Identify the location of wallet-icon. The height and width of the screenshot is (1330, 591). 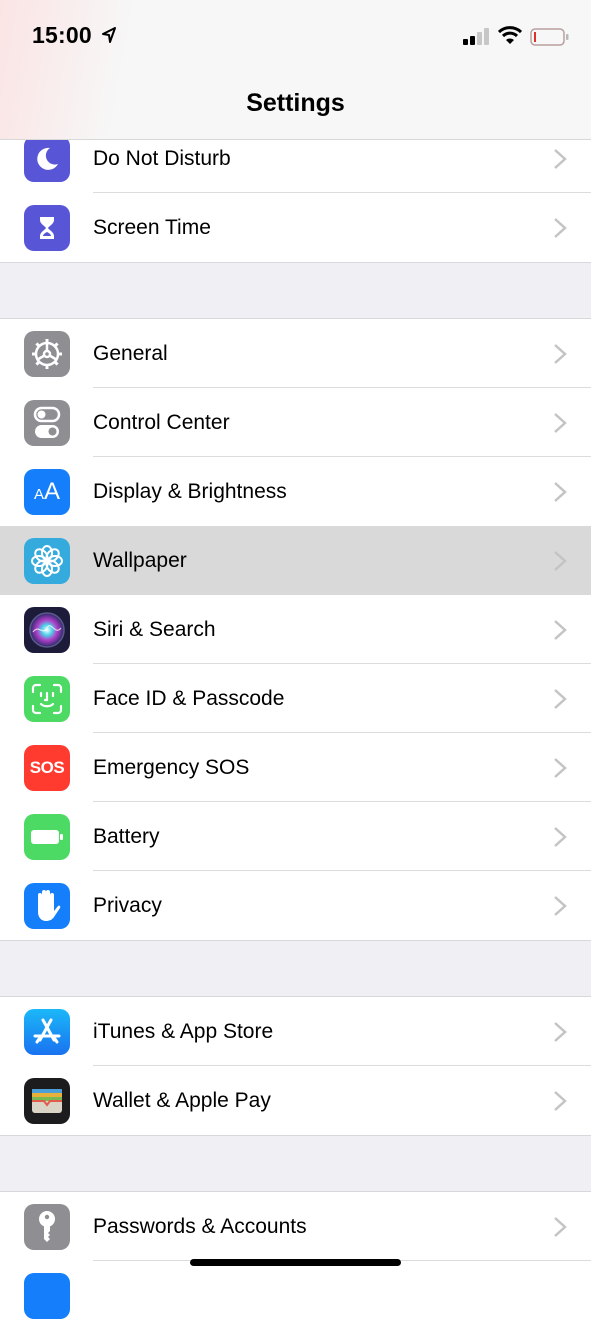
(47, 1100).